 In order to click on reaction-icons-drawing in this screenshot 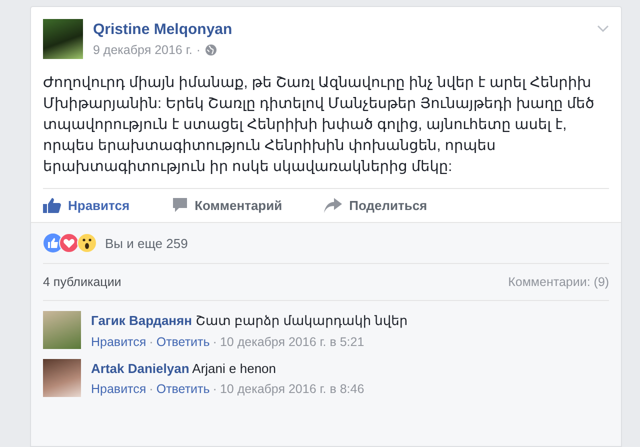, I will do `click(71, 243)`.